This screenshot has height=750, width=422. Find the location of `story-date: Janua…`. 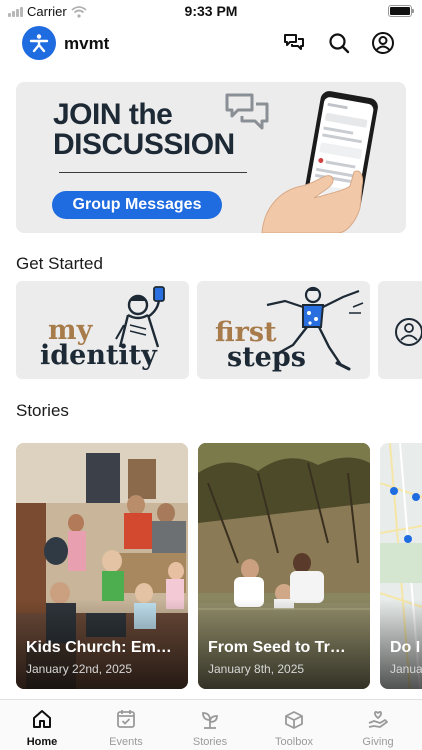

story-date: Janua… is located at coordinates (406, 669).